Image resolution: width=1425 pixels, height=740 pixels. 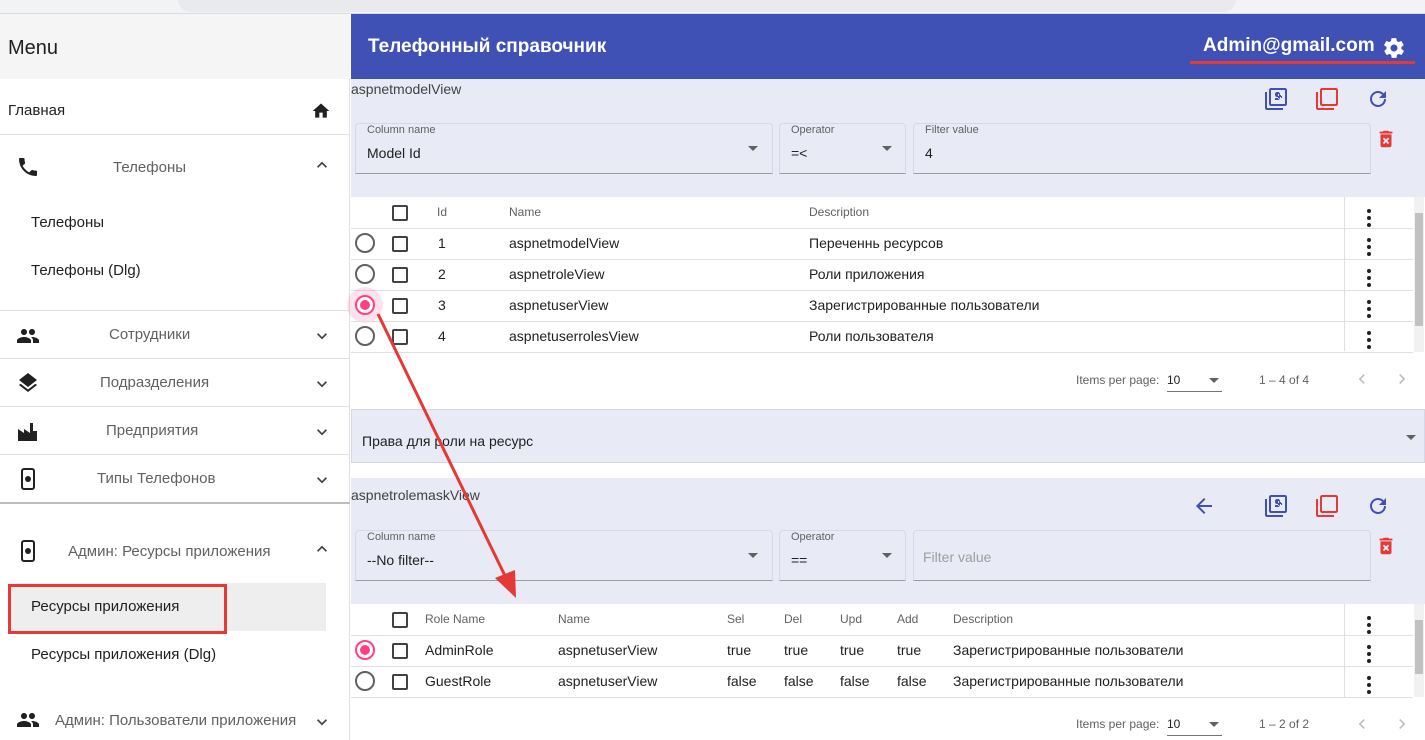 What do you see at coordinates (175, 167) in the screenshot?
I see `sidebar-group-phones: Телефоны` at bounding box center [175, 167].